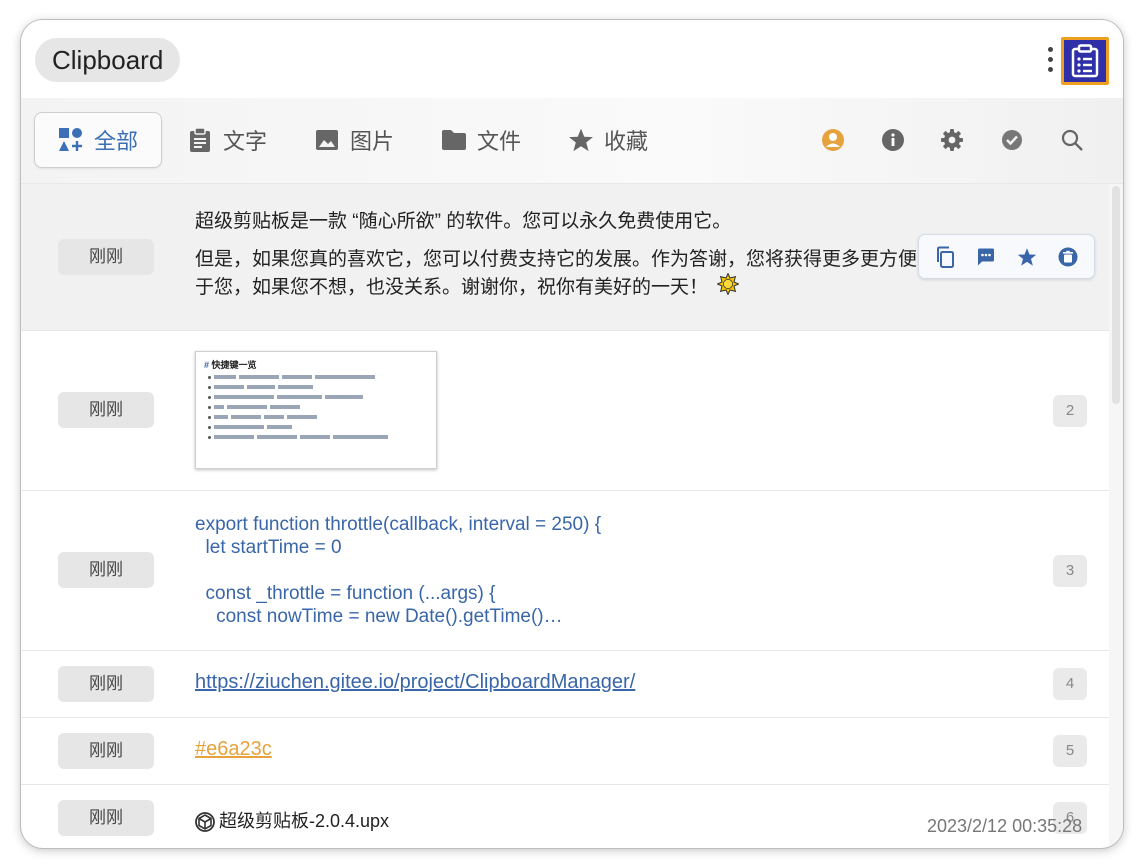 Image resolution: width=1144 pixels, height=868 pixels. What do you see at coordinates (463, 221) in the screenshot?
I see `item-text-line: 超级剪贴板是一款 “随心所欲” 的软件。您可以永久免费使用它。` at bounding box center [463, 221].